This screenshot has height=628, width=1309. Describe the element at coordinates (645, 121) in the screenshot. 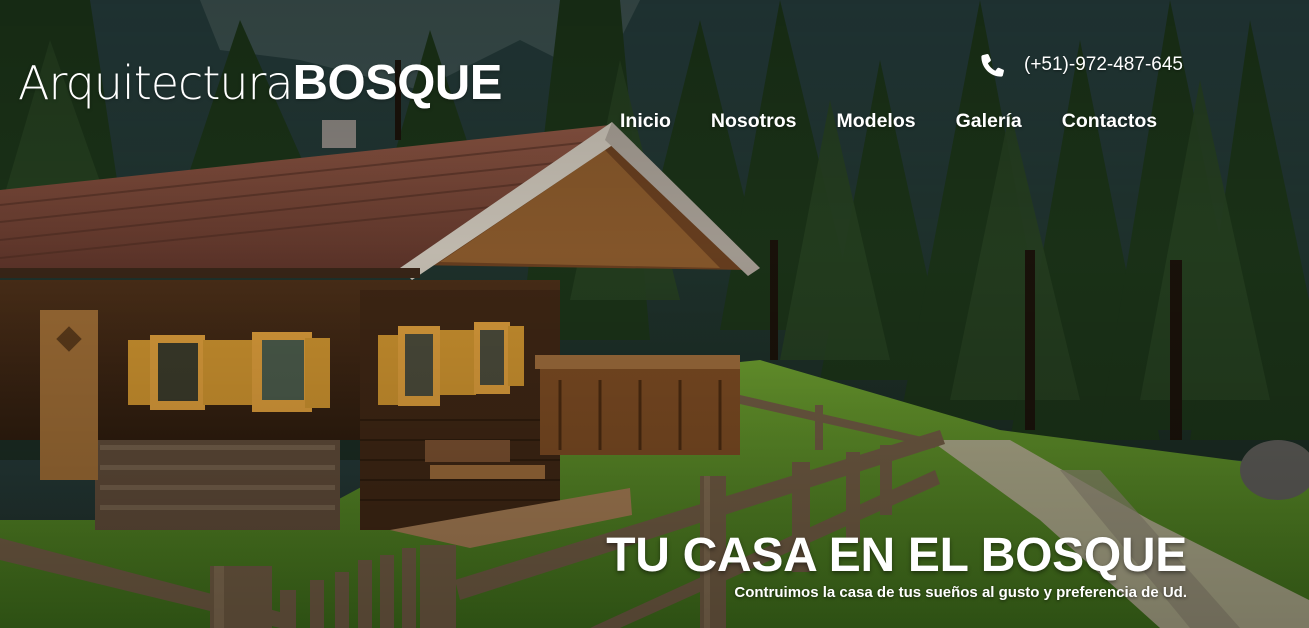

I see `nav-item-inicio: Inicio` at that location.